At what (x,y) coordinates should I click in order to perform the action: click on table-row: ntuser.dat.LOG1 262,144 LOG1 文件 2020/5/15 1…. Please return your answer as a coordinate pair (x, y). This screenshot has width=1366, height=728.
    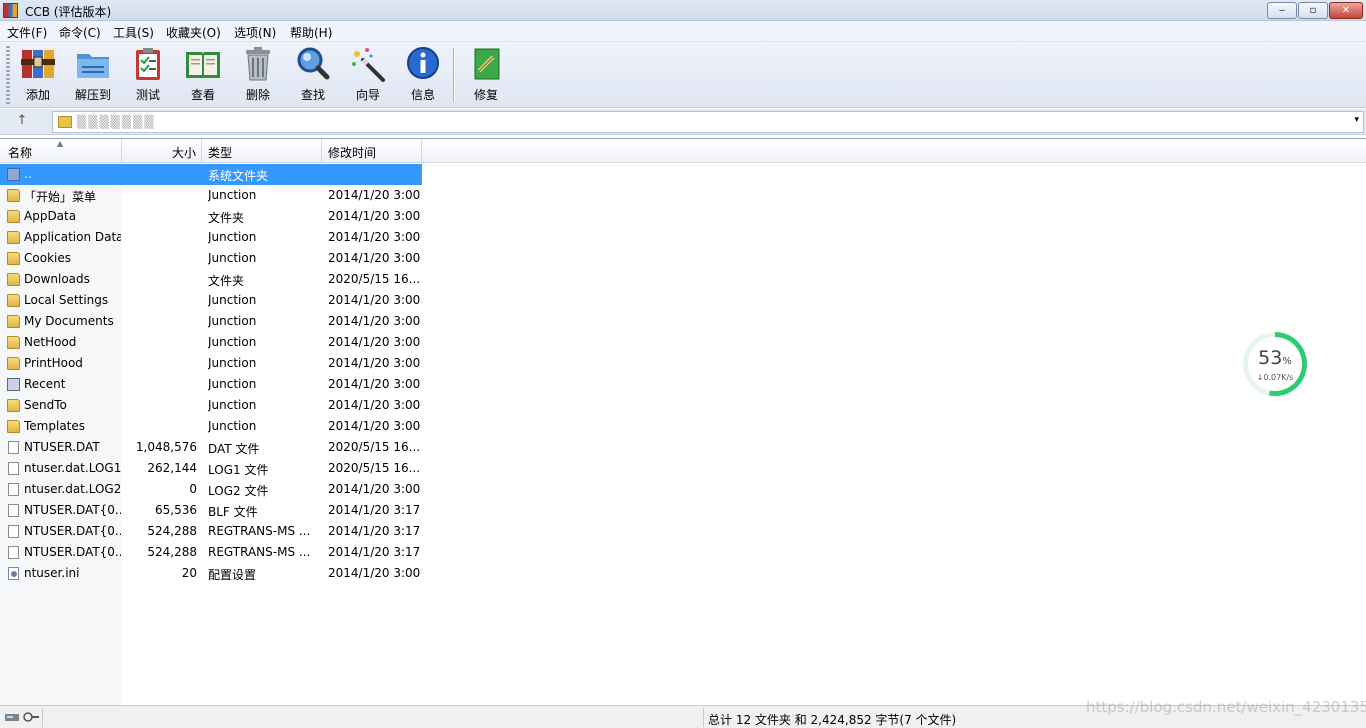
    Looking at the image, I should click on (211, 468).